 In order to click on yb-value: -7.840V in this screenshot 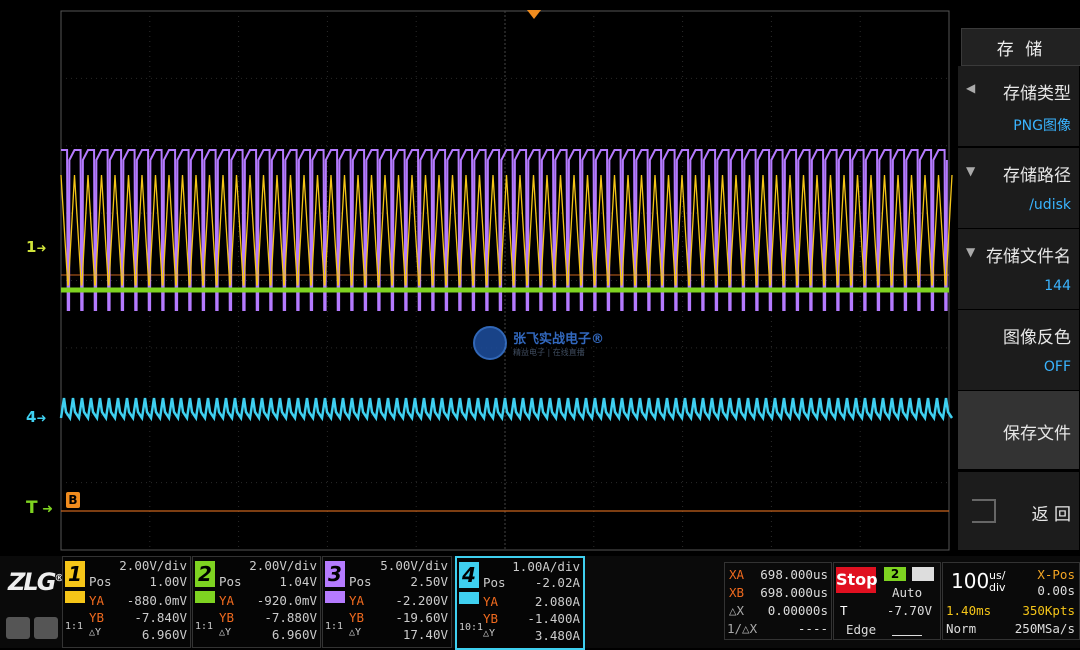, I will do `click(160, 617)`.